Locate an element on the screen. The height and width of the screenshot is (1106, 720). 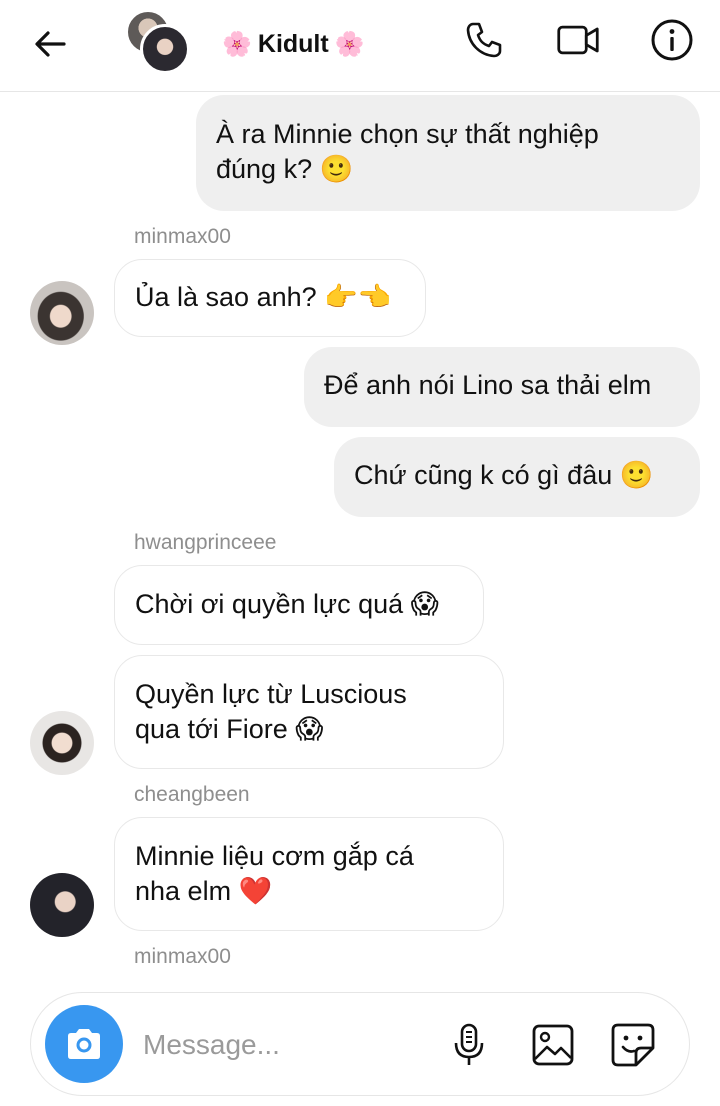
group-avatar is located at coordinates (159, 41).